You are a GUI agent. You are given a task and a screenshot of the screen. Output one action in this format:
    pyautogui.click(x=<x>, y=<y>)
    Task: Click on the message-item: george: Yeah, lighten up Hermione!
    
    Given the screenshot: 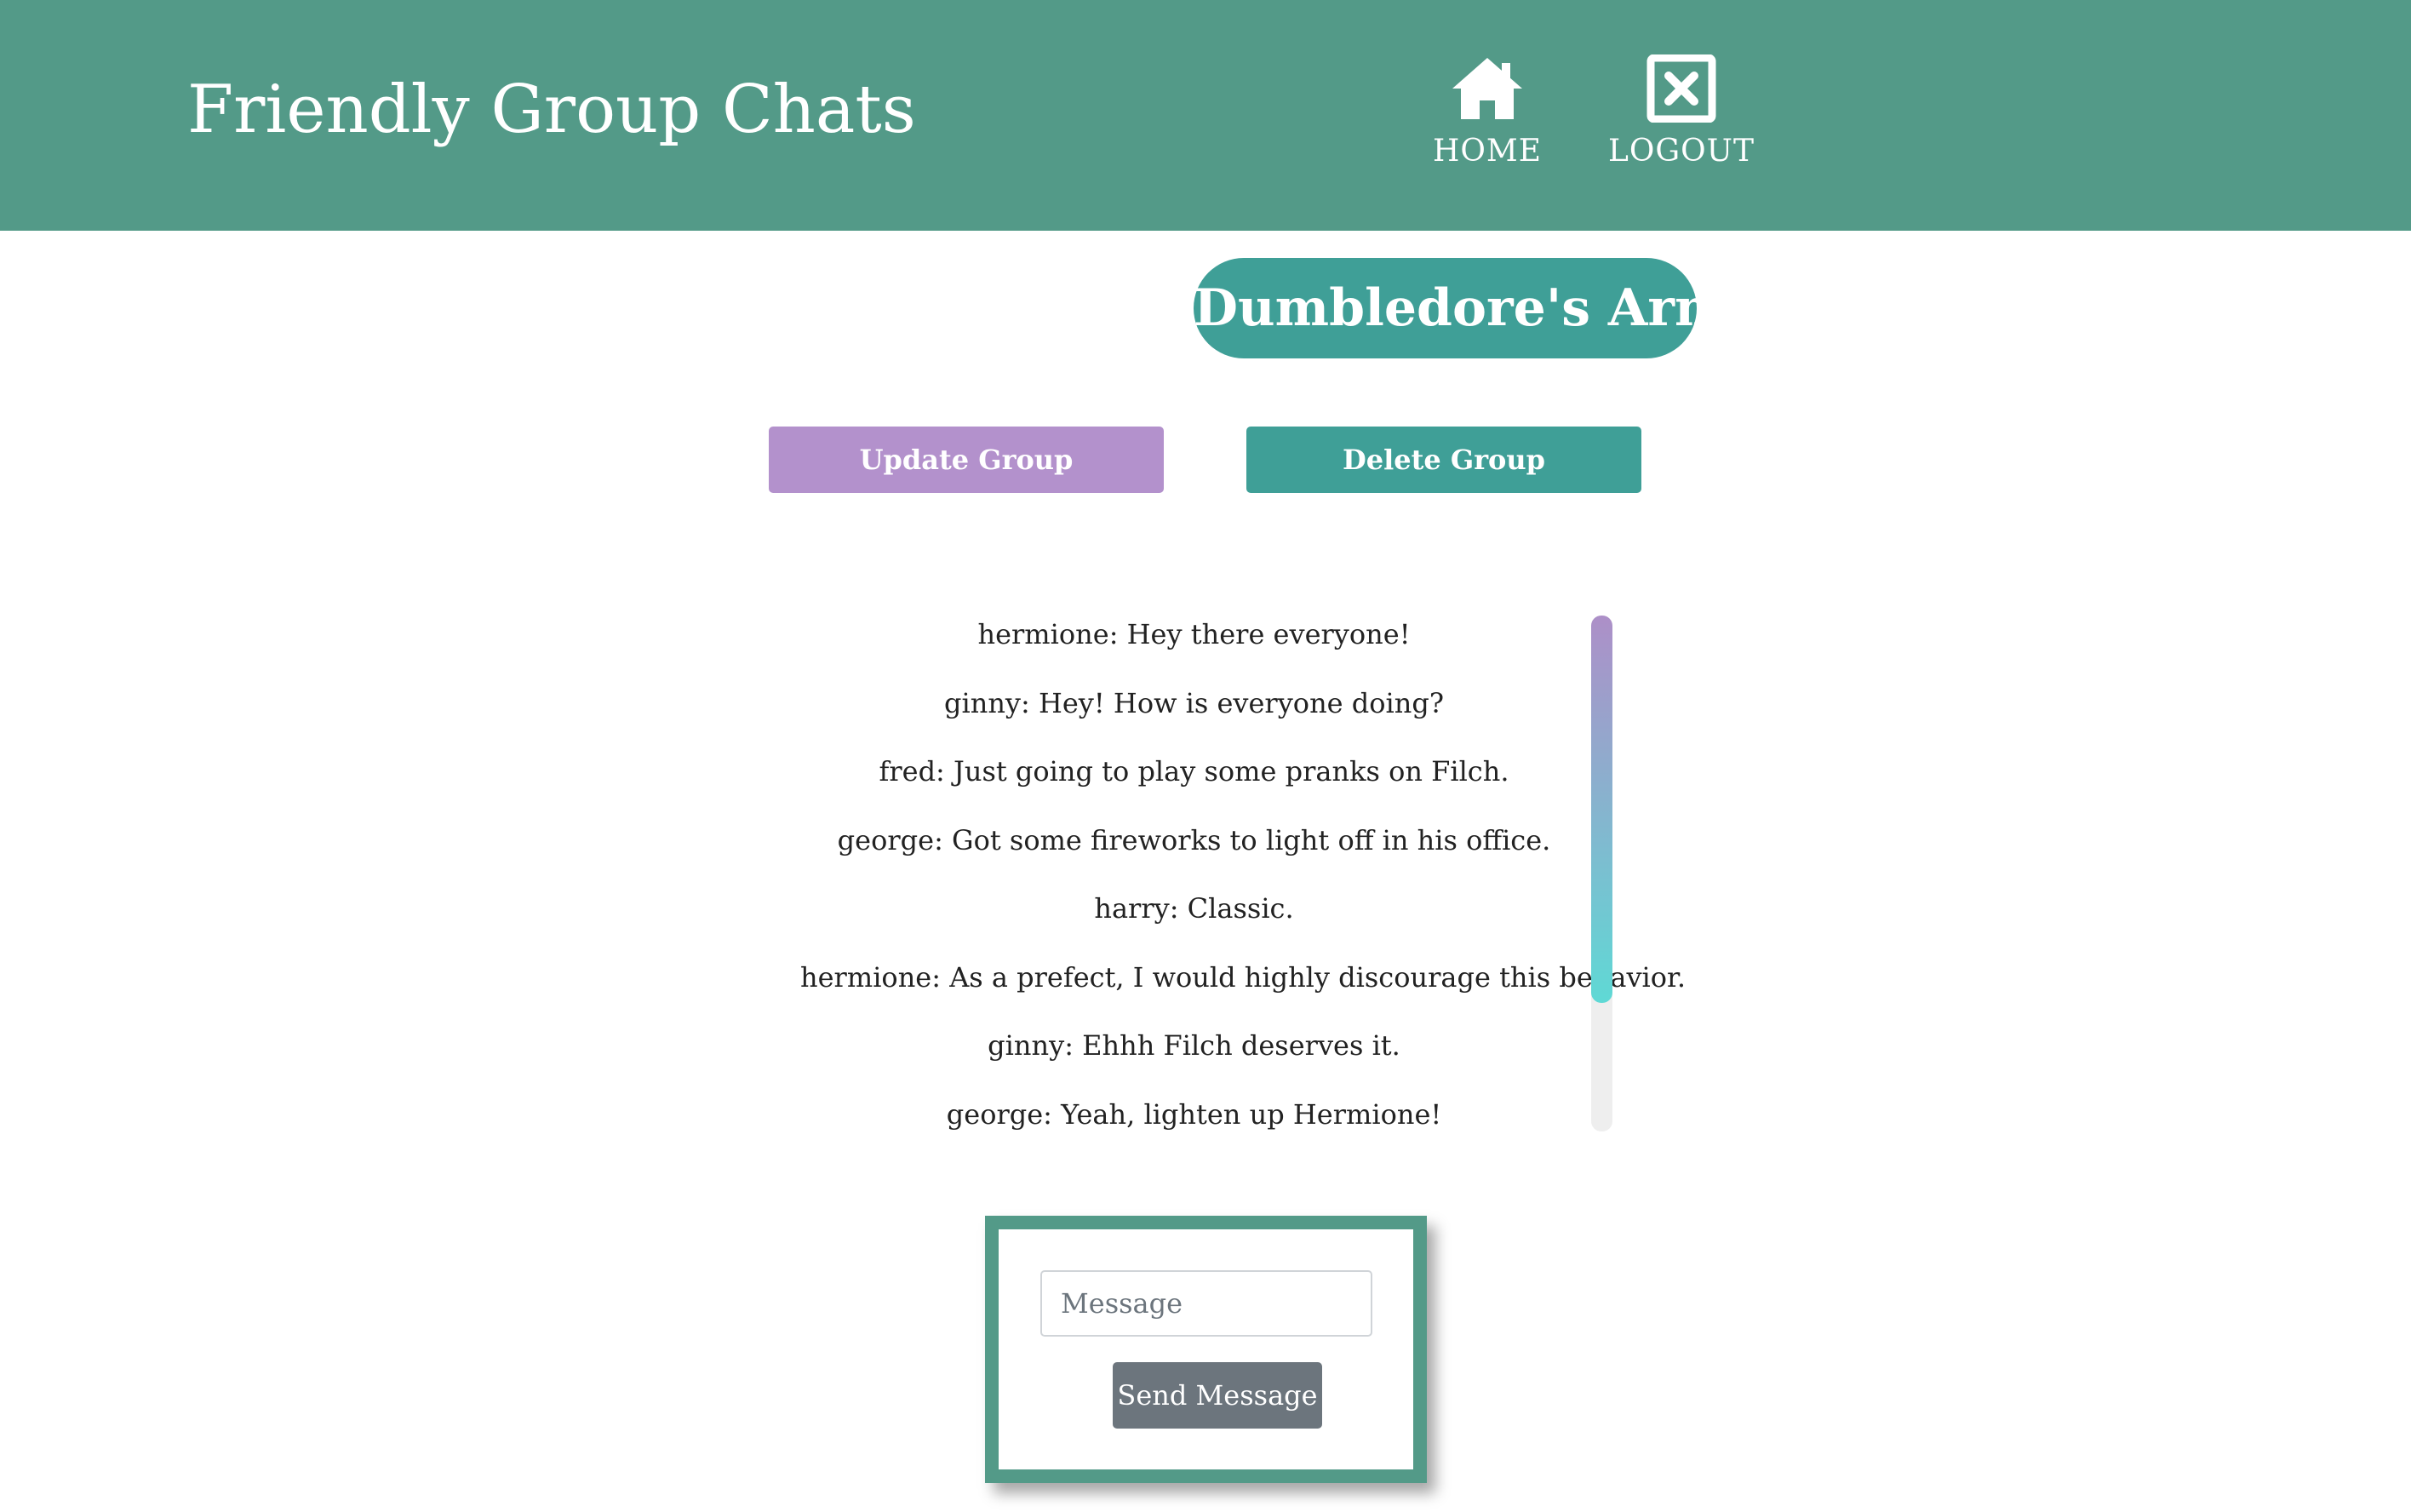 What is the action you would take?
    pyautogui.click(x=1194, y=1114)
    